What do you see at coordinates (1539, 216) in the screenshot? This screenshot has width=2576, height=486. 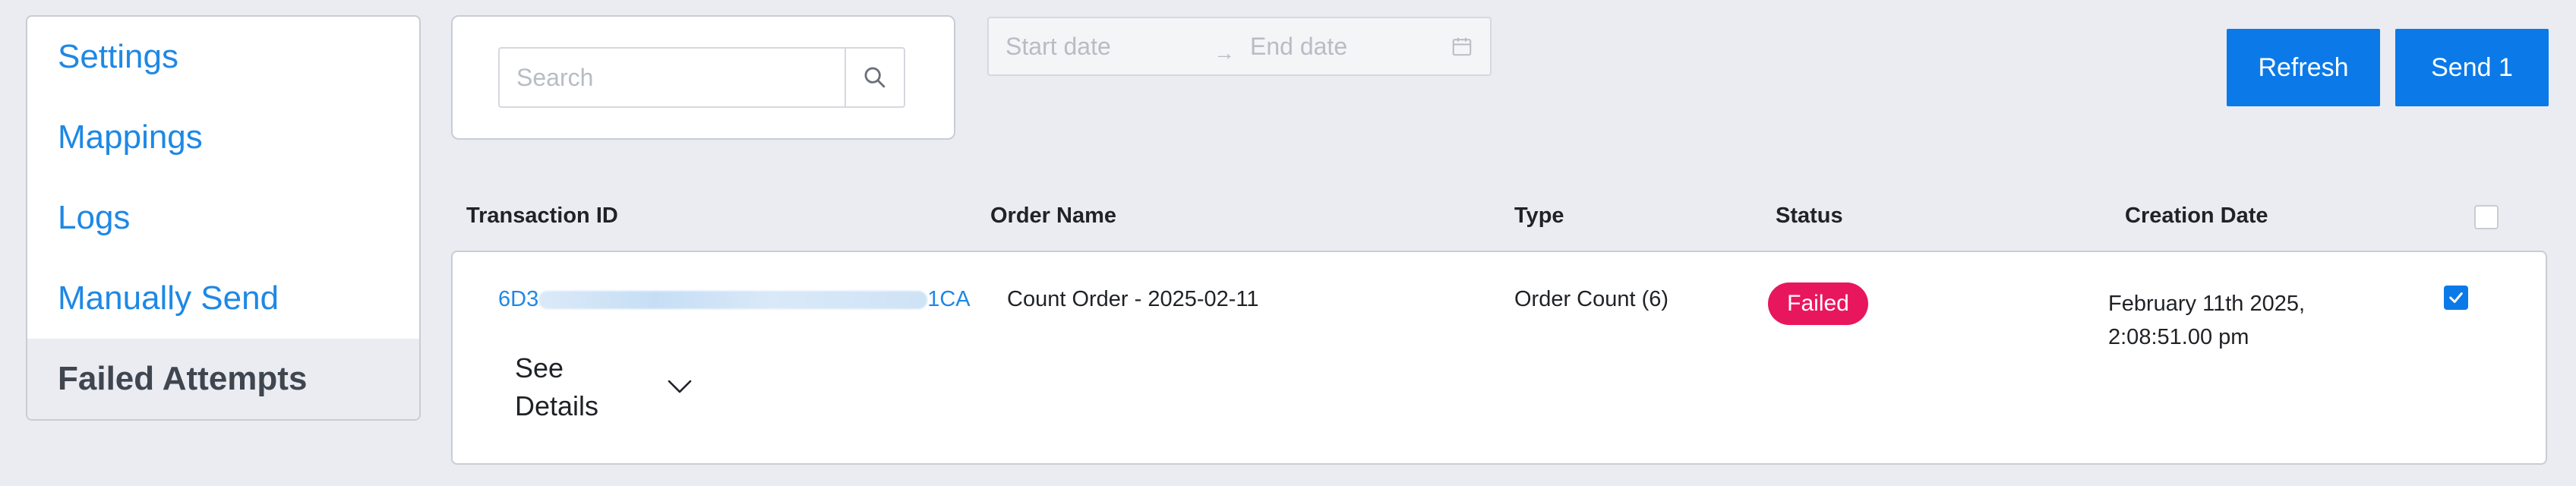 I see `column-header-type: Type` at bounding box center [1539, 216].